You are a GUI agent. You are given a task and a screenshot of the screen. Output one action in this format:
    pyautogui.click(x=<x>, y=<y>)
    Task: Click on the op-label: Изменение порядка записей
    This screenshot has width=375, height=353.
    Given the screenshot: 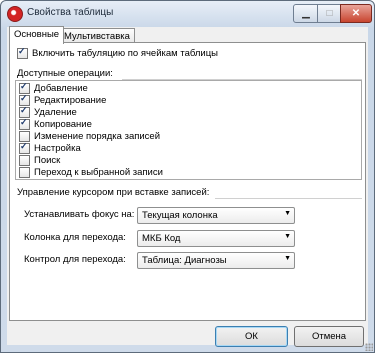 What is the action you would take?
    pyautogui.click(x=97, y=136)
    